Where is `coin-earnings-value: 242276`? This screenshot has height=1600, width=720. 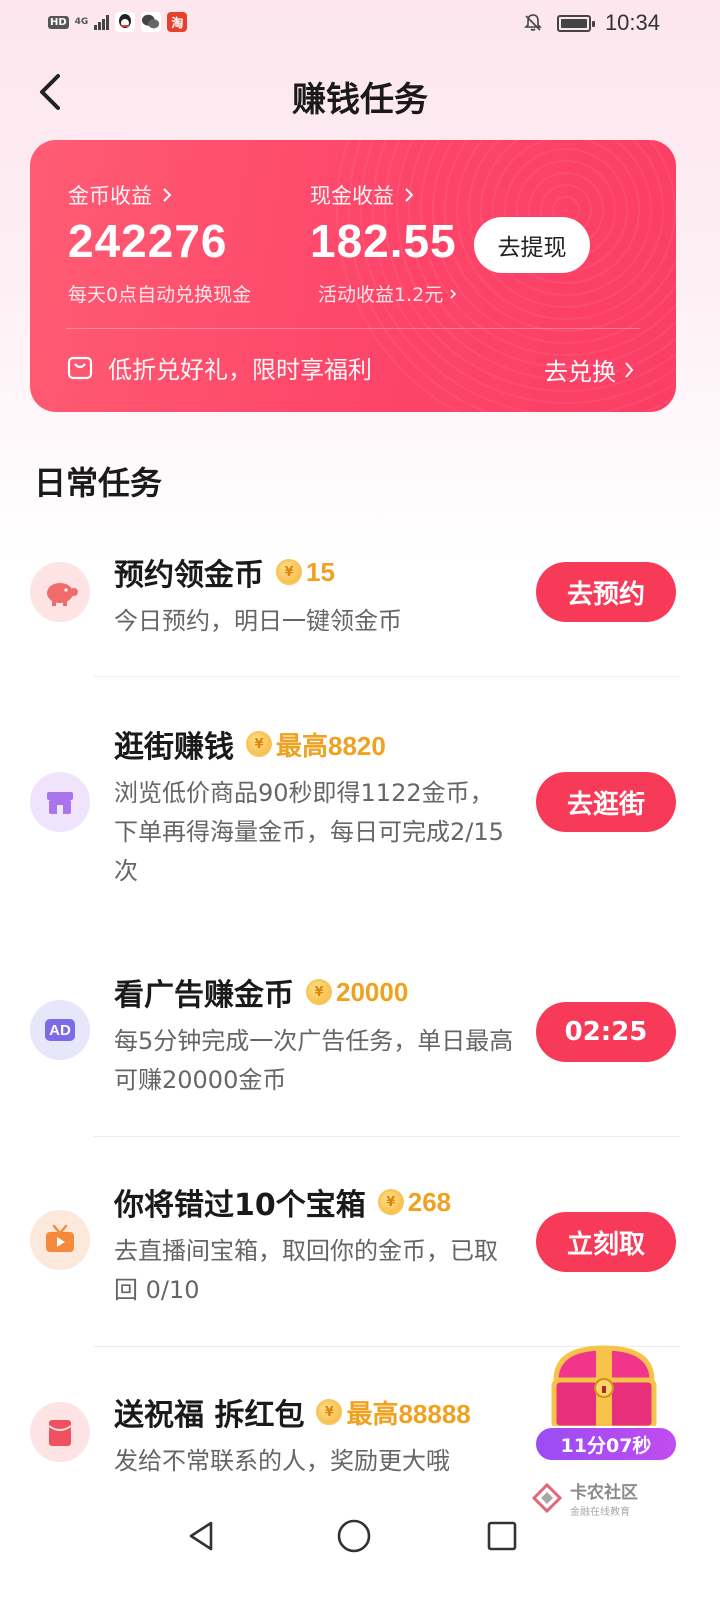
coin-earnings-value: 242276 is located at coordinates (148, 241).